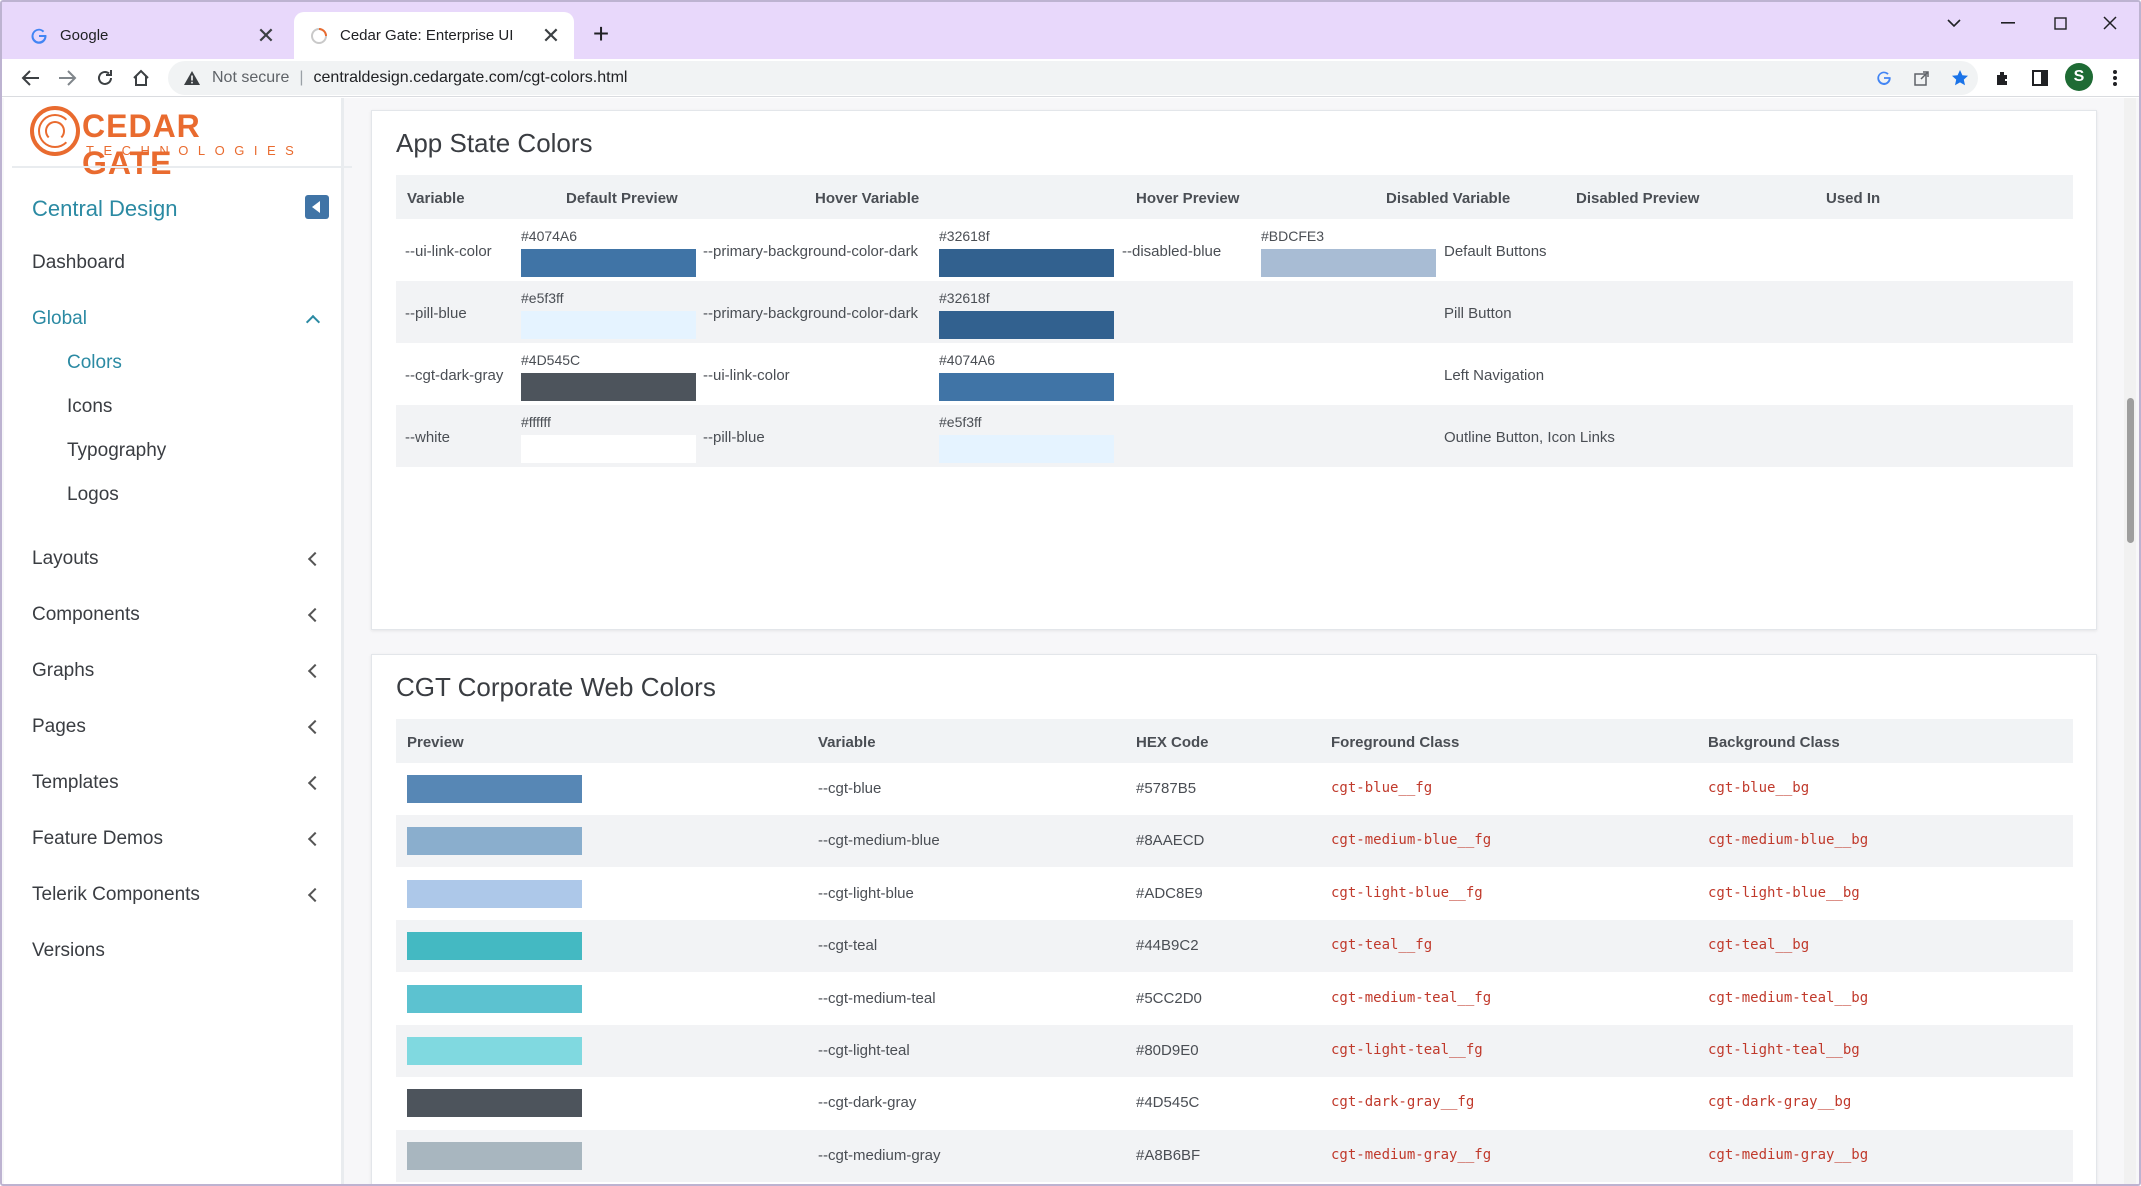 The image size is (2141, 1186). I want to click on variable-cell: --cgt-dark-gray, so click(454, 375).